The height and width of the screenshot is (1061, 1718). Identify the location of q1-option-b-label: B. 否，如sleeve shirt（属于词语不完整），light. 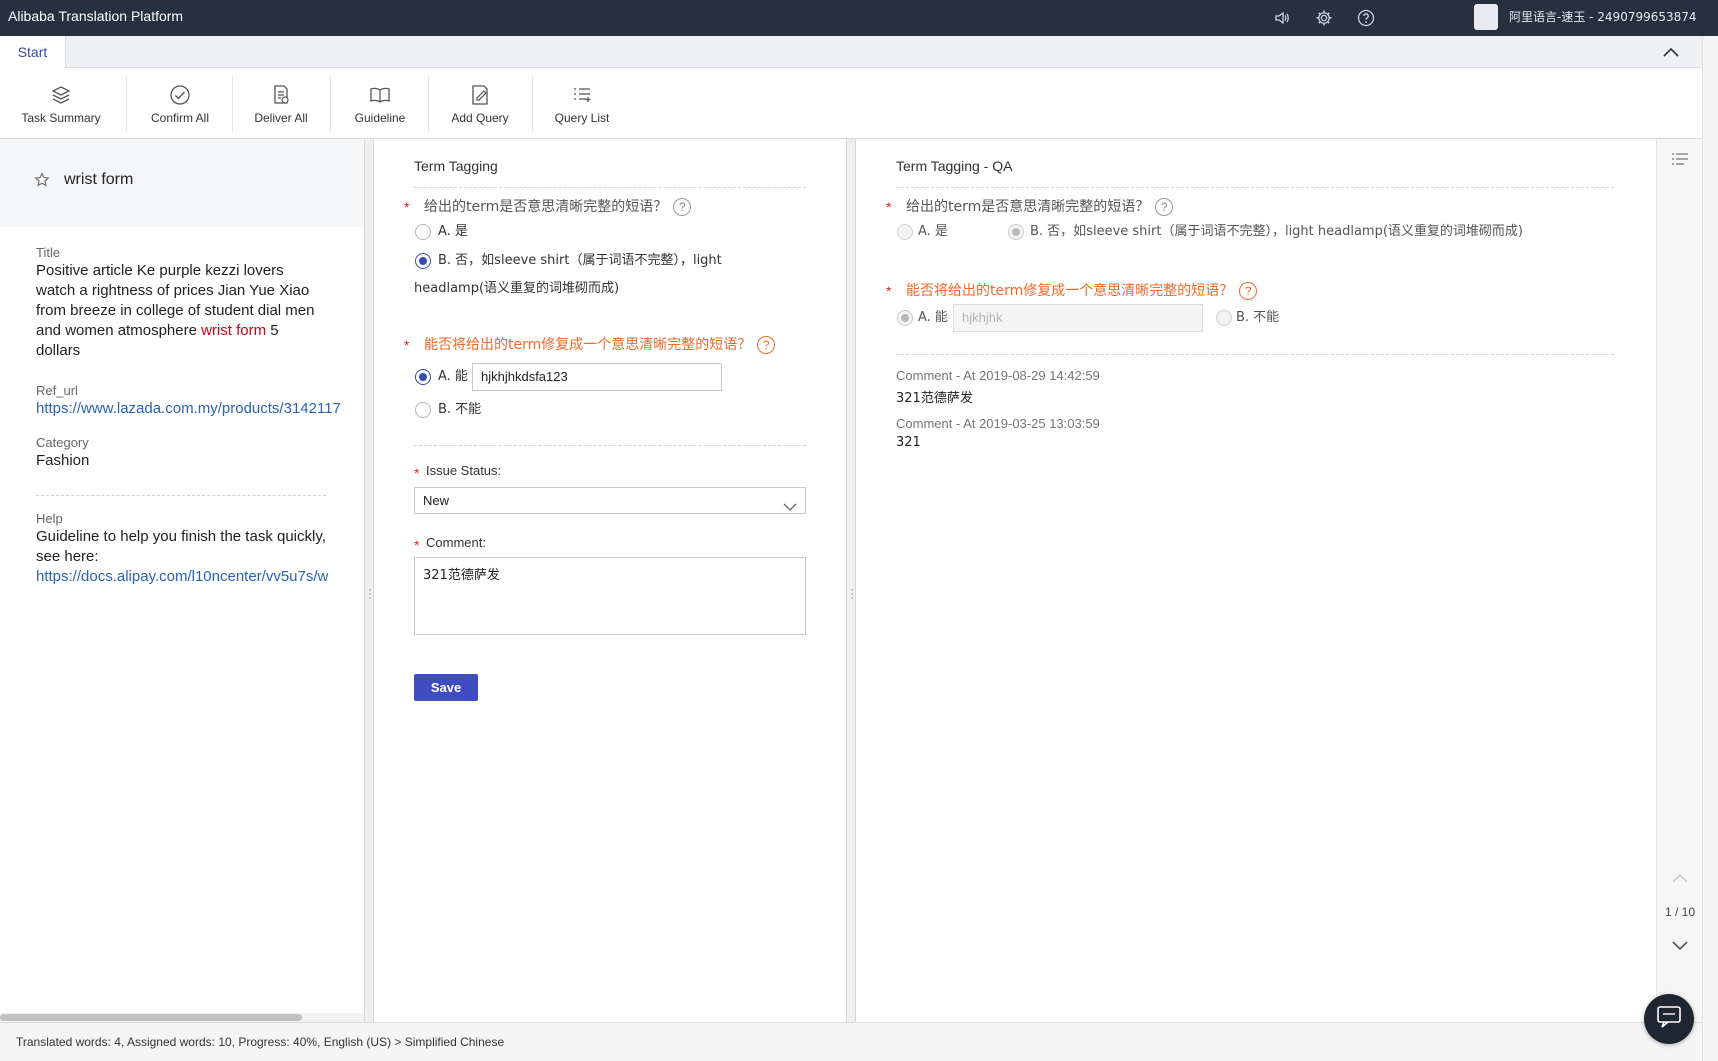
(580, 261).